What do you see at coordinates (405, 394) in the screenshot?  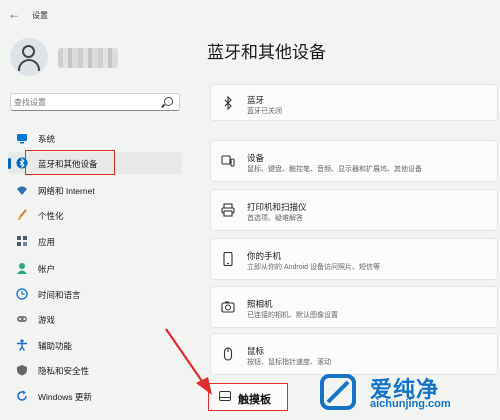 I see `watermark: 爱纯净 aichunjing.com` at bounding box center [405, 394].